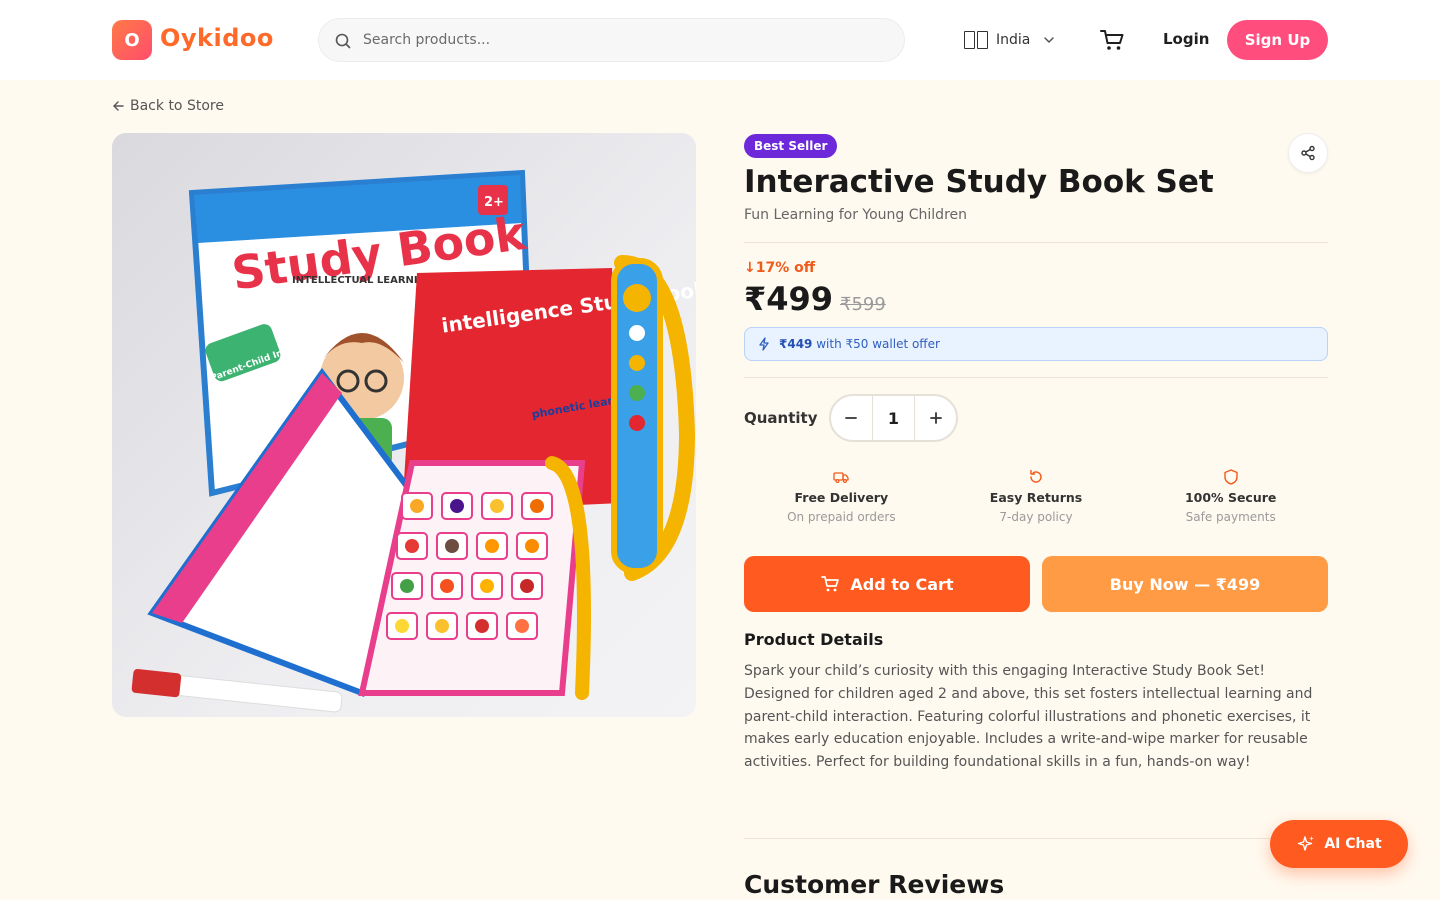  I want to click on ai-chat-label: AI Chat, so click(1353, 844).